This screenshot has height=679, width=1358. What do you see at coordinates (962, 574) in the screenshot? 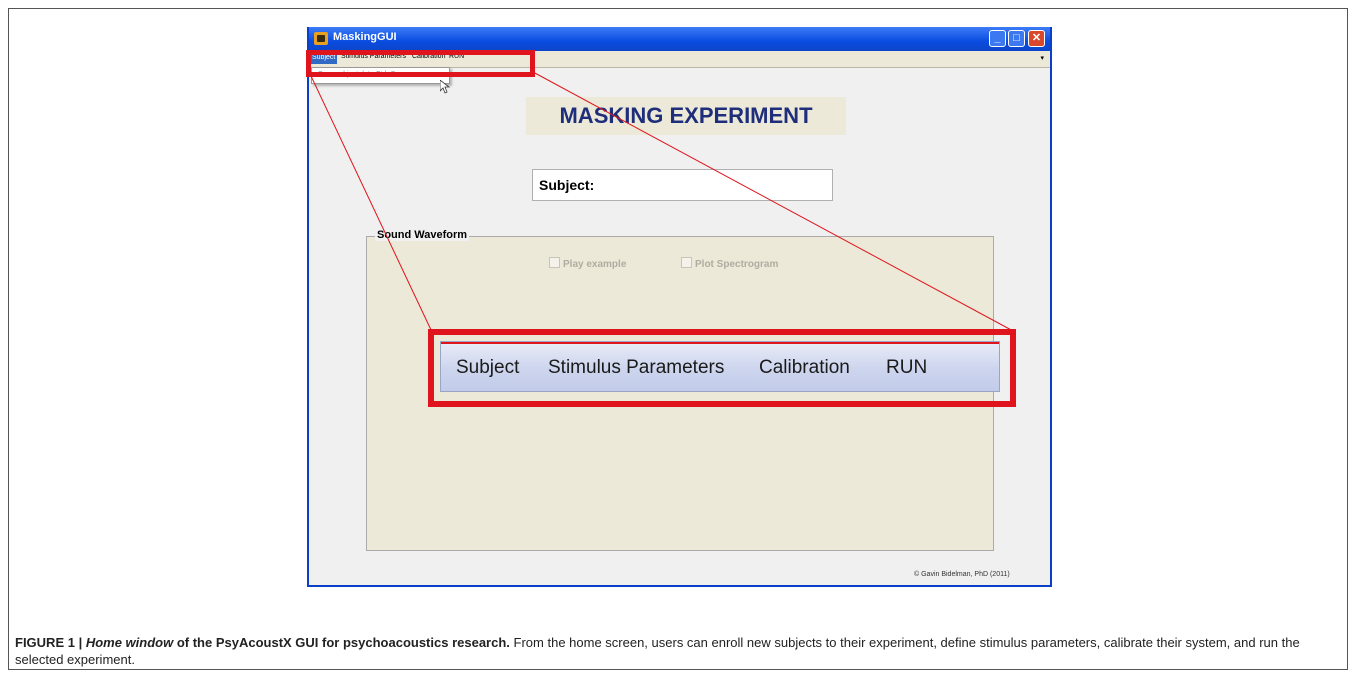
I see `copyright-text: © Gavin Bidelman, PhD (2011)` at bounding box center [962, 574].